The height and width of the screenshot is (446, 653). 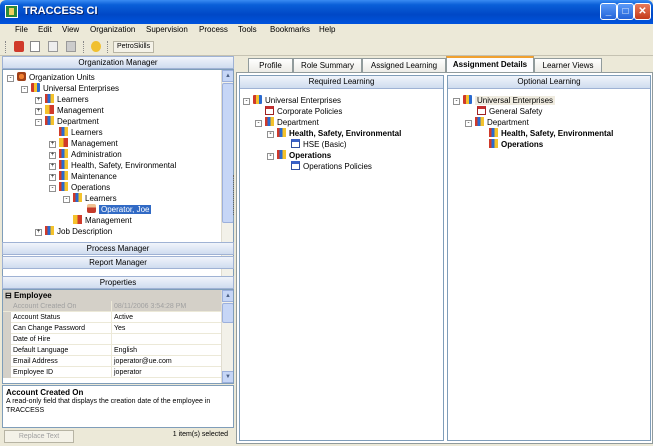 I want to click on tree-item: - Organization Units, so click(x=51, y=77).